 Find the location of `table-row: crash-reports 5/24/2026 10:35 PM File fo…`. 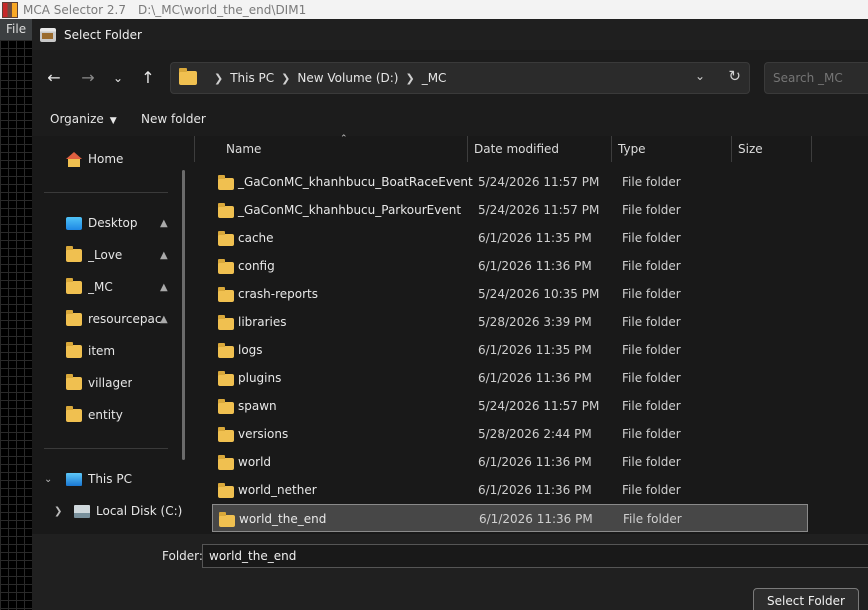

table-row: crash-reports 5/24/2026 10:35 PM File fo… is located at coordinates (510, 294).